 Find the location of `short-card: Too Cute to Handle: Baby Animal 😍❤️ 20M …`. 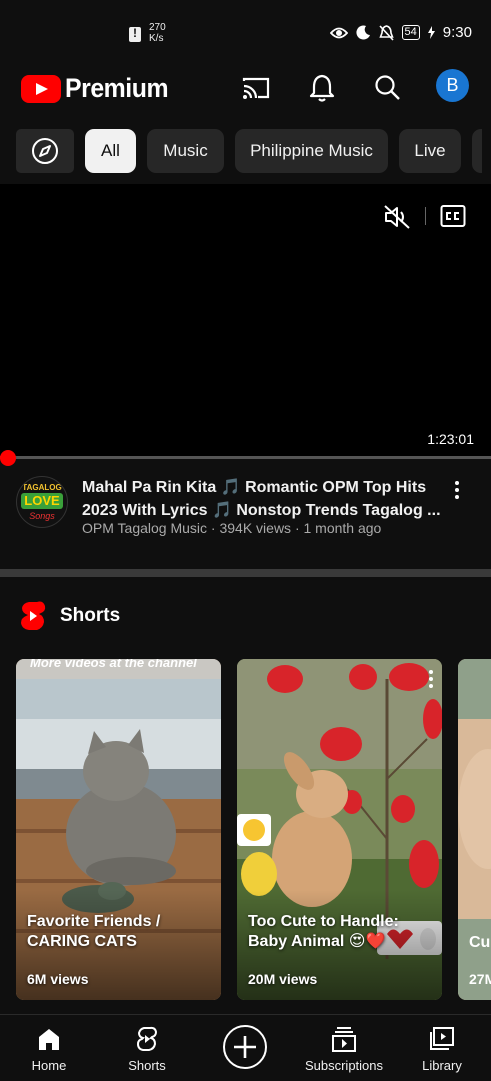

short-card: Too Cute to Handle: Baby Animal 😍❤️ 20M … is located at coordinates (339, 829).